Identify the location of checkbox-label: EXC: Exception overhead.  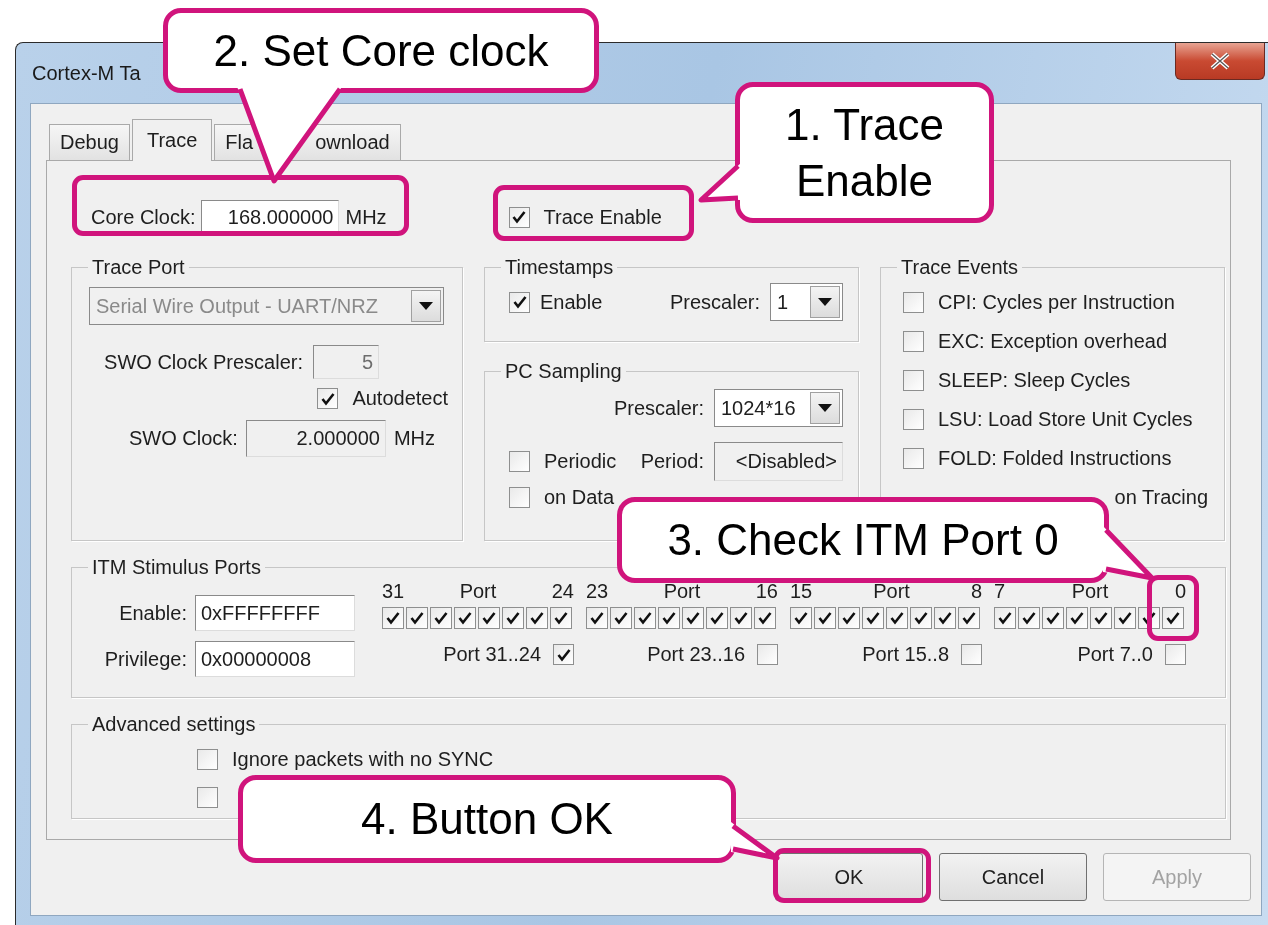
(1053, 341).